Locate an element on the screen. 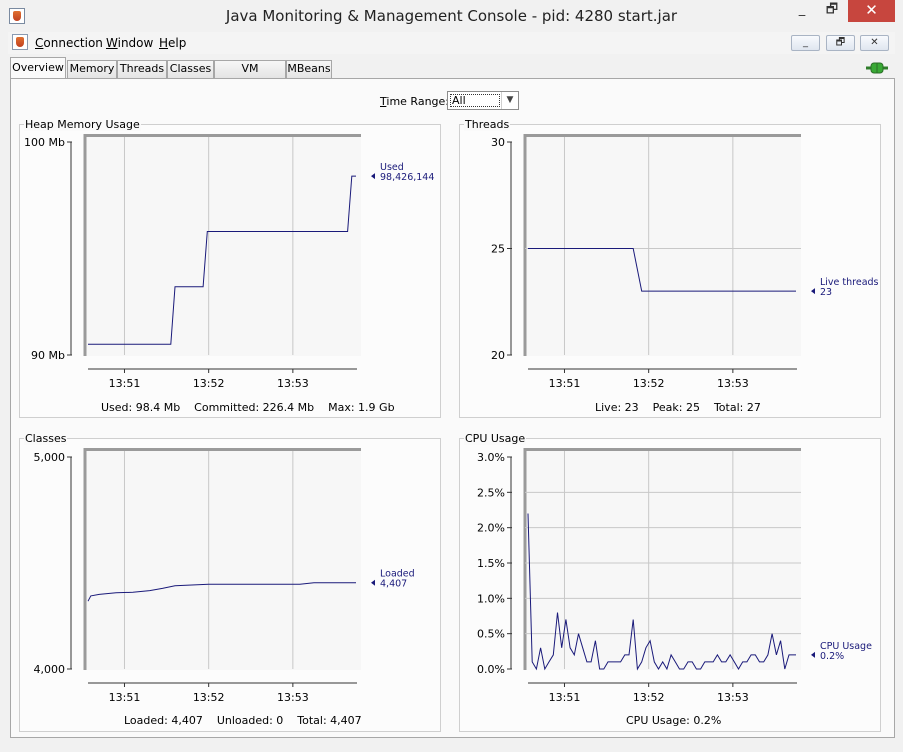 Image resolution: width=903 pixels, height=752 pixels. y-tick-label: 2.0% is located at coordinates (491, 528).